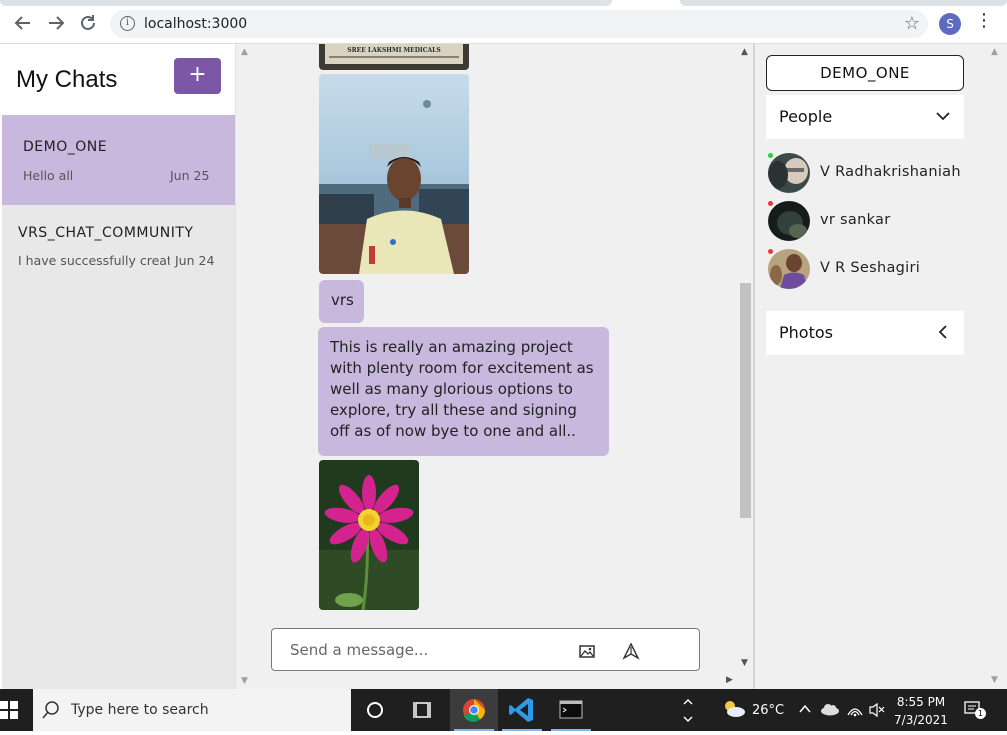 This screenshot has height=735, width=1007. What do you see at coordinates (244, 366) in the screenshot?
I see `chat-list-scrollbar: ▲ ▼` at bounding box center [244, 366].